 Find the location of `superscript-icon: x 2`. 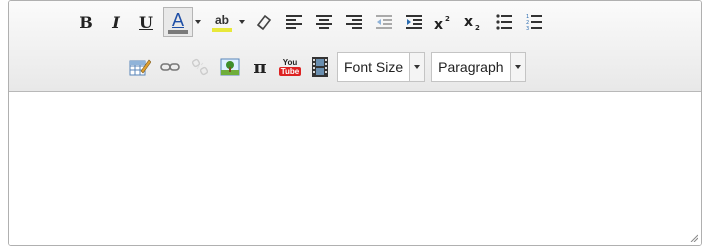

superscript-icon: x 2 is located at coordinates (442, 22).